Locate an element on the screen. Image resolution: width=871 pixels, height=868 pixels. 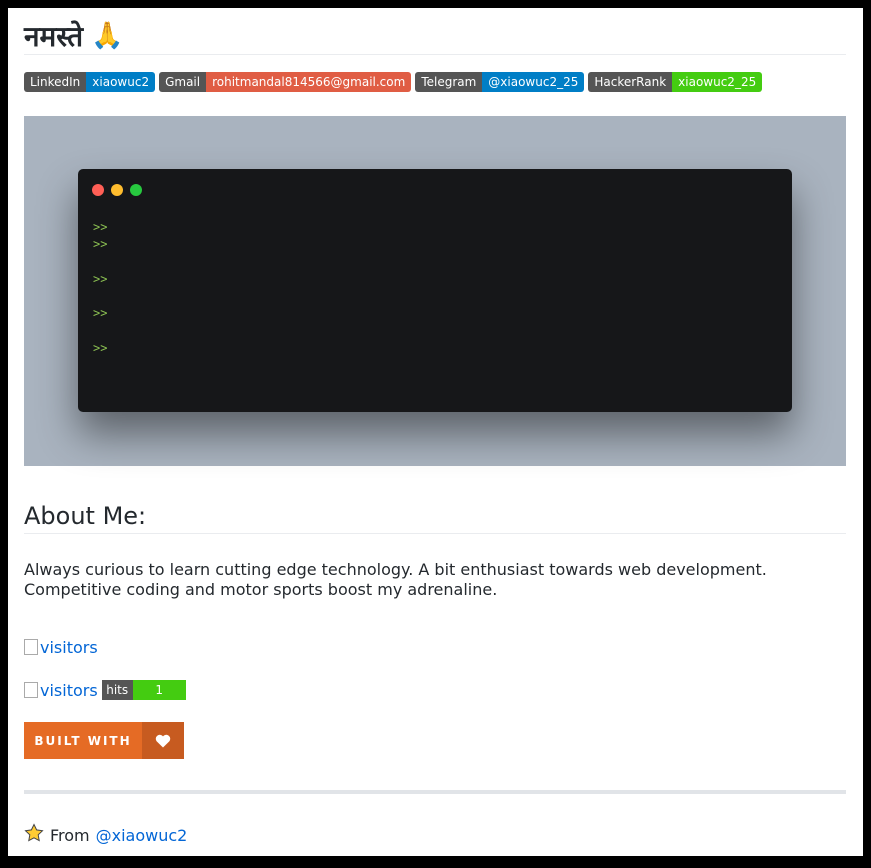
badge-value: xiaowuc2 is located at coordinates (121, 82).